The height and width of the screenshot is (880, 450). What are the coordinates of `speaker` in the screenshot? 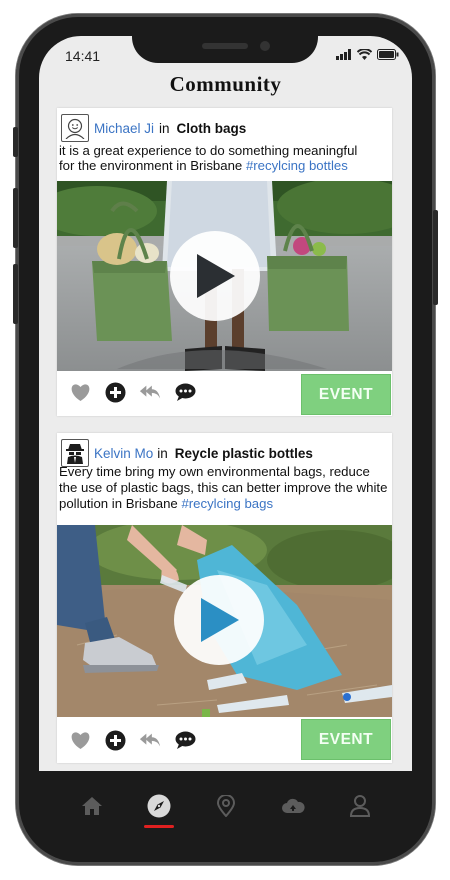 It's located at (225, 46).